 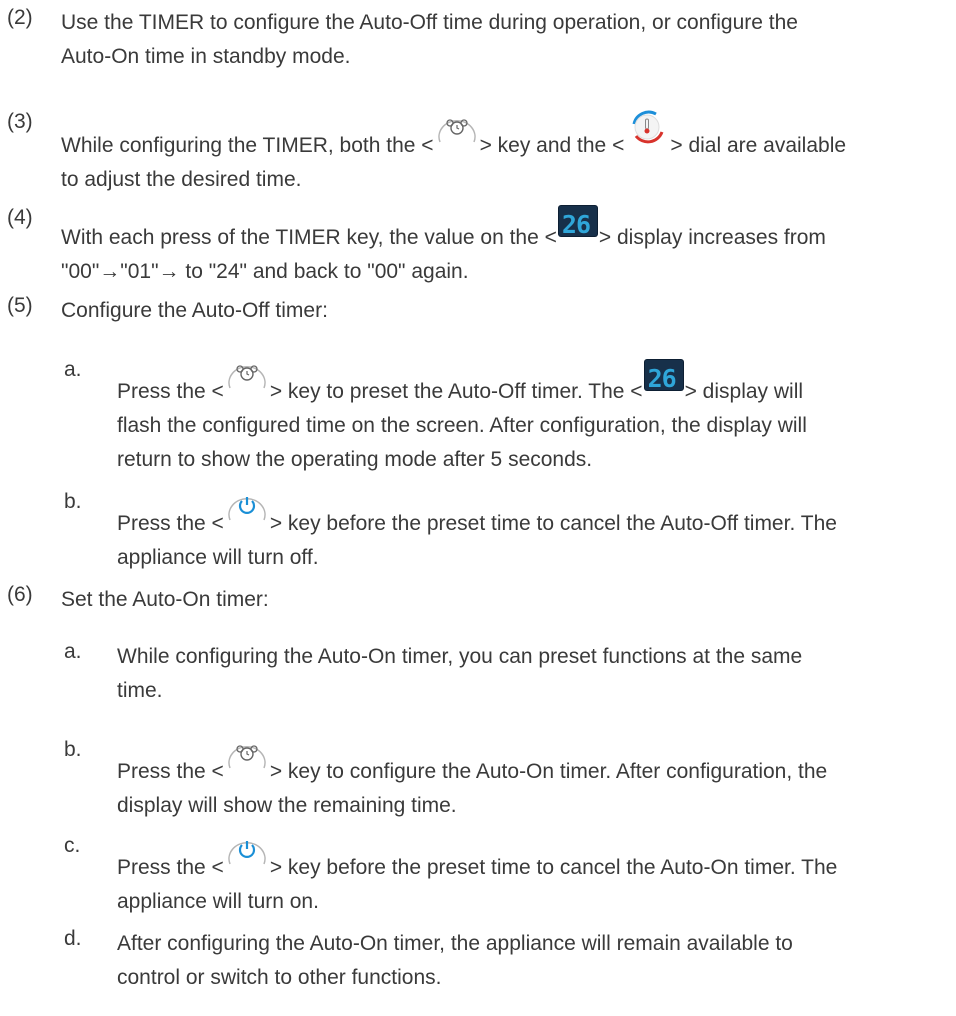 I want to click on item-text: > dial are available, so click(x=758, y=145).